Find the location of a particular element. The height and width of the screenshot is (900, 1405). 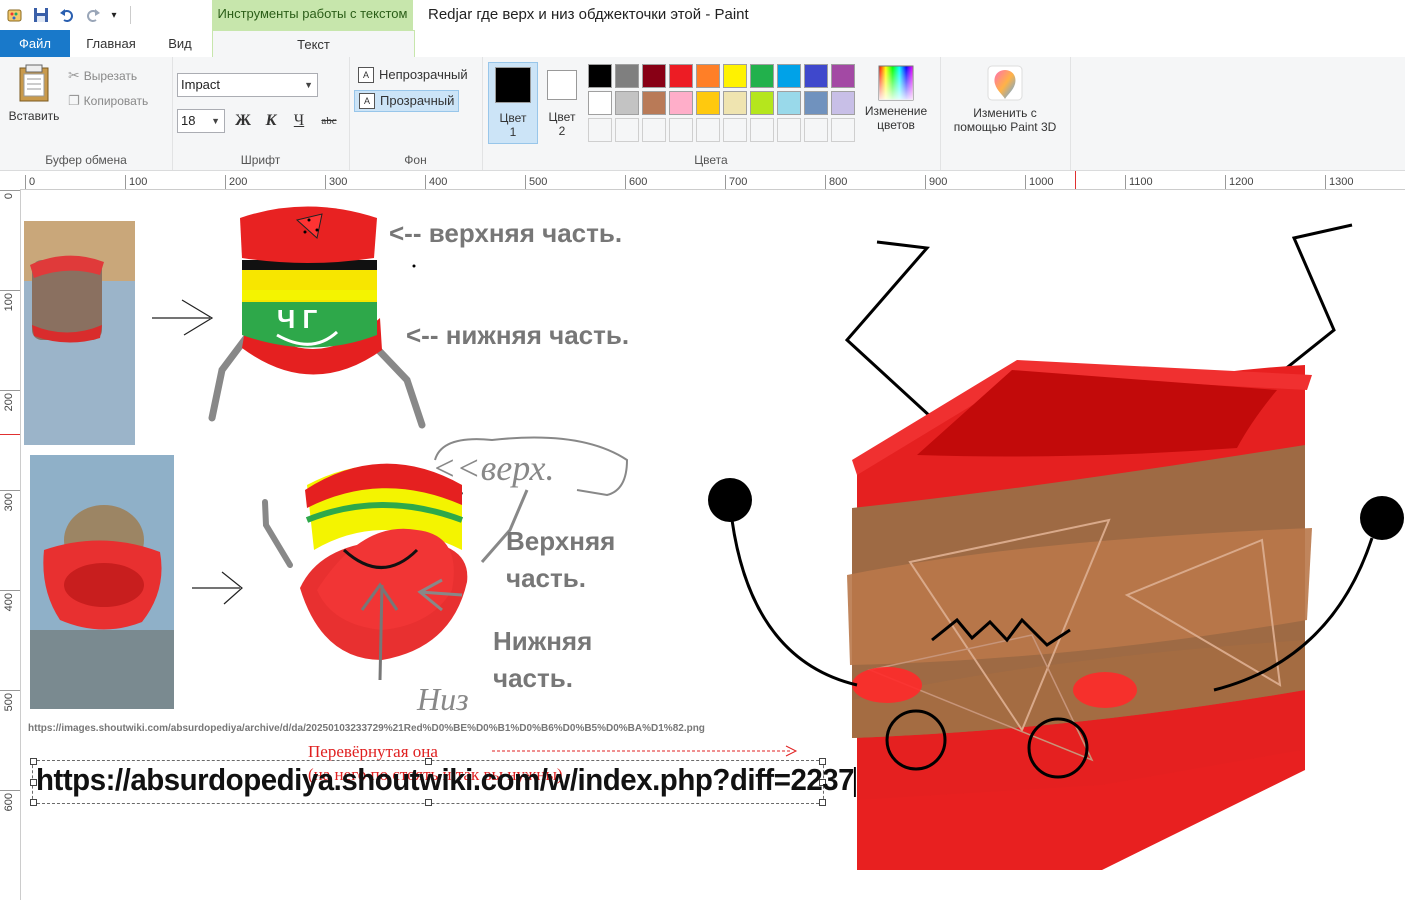

edit-with-paint3d-button: Изменить с помощью Paint 3D is located at coordinates (1005, 99).